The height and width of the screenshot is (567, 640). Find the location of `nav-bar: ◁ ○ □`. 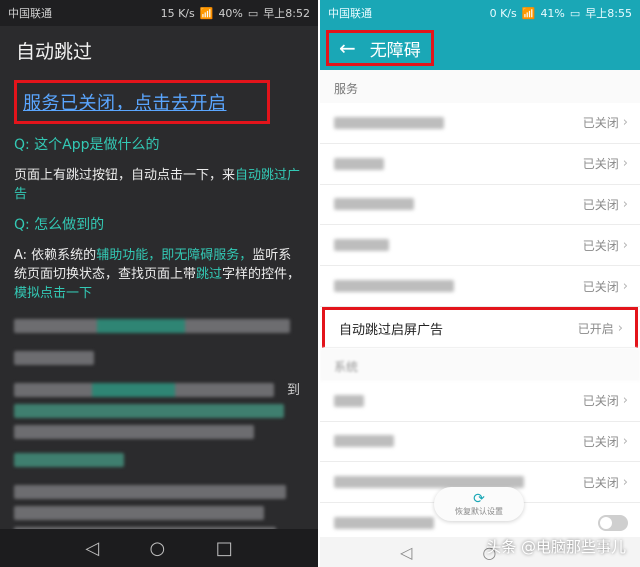

nav-bar: ◁ ○ □ is located at coordinates (159, 548).